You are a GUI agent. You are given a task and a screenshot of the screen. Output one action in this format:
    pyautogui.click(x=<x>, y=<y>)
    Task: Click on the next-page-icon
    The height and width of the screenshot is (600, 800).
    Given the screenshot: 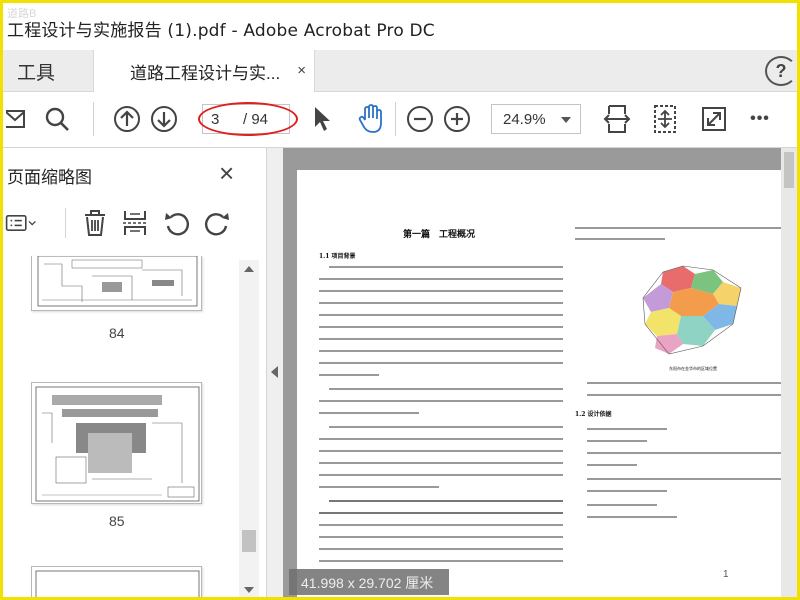 What is the action you would take?
    pyautogui.click(x=164, y=119)
    